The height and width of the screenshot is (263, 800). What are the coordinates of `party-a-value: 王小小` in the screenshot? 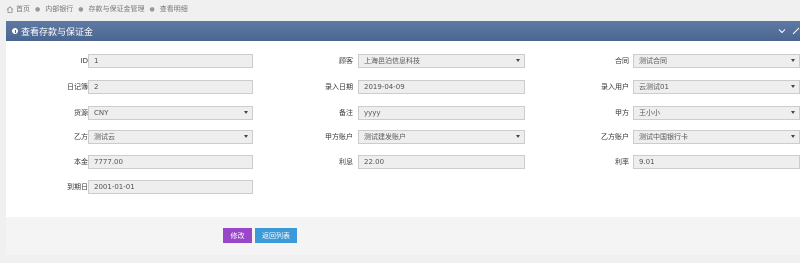 It's located at (649, 113).